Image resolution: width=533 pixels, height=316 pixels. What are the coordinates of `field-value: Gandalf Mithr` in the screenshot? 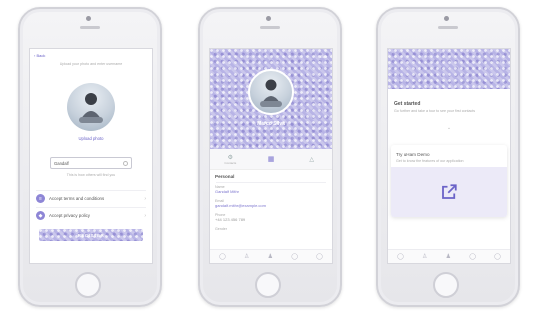 It's located at (227, 191).